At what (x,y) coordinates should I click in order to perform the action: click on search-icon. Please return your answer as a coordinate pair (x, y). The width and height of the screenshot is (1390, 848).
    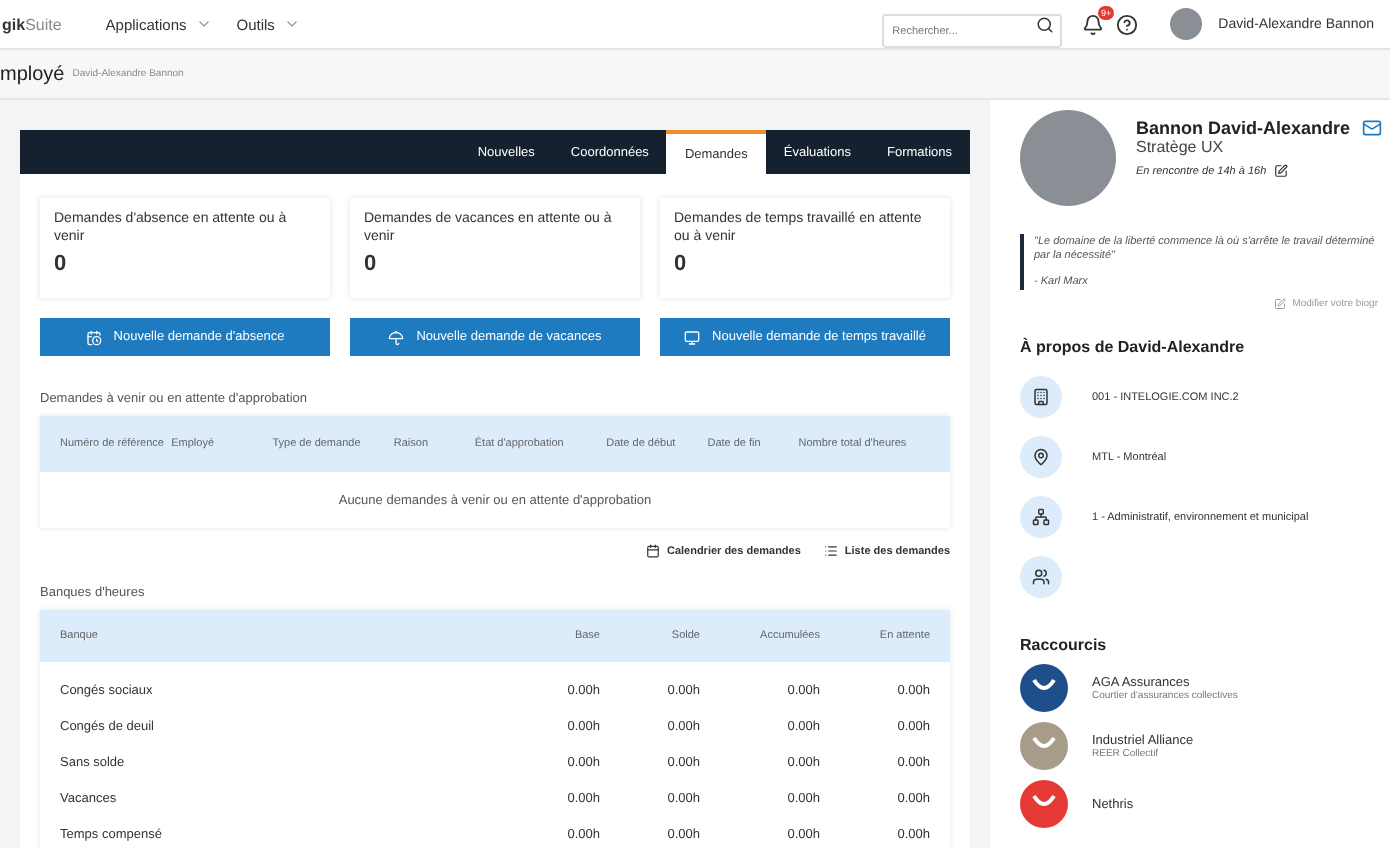
    Looking at the image, I should click on (1045, 24).